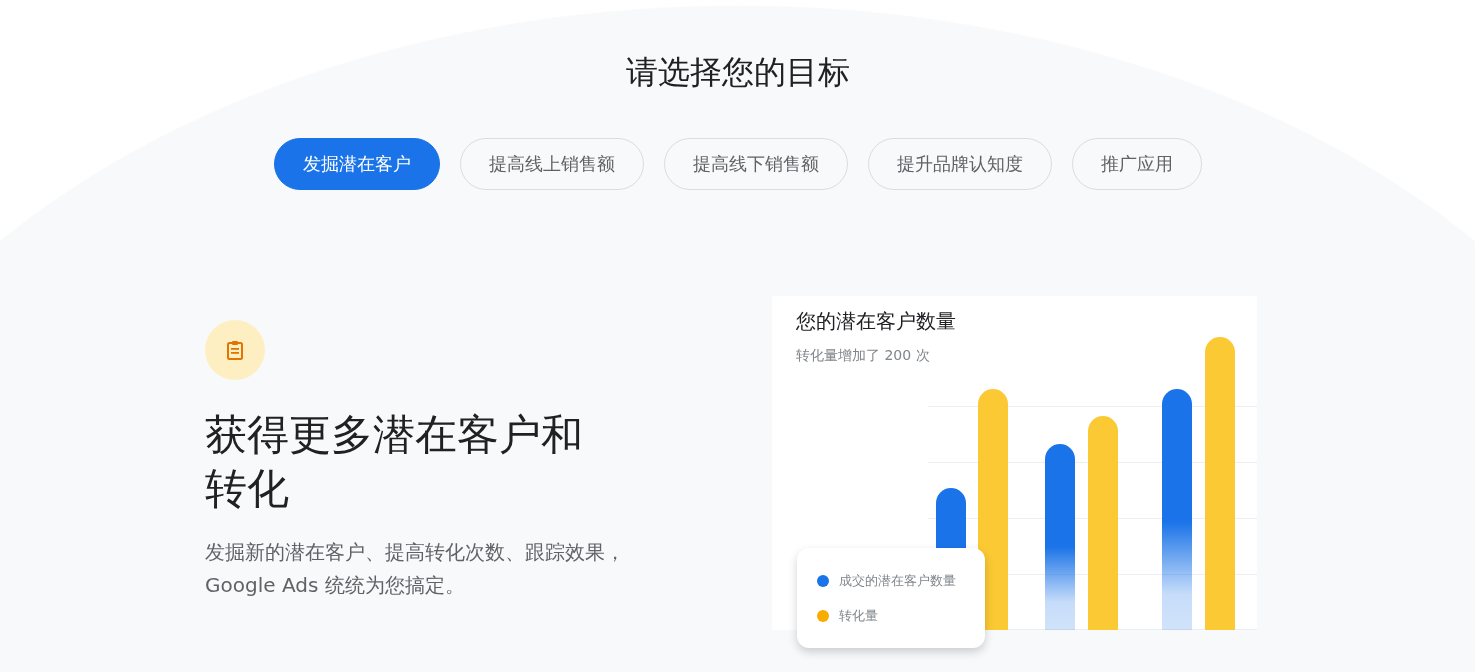  I want to click on feature-description: 发掘新的潜在客户、提高转化次数、跟踪效果，Google Ads 统统为您搞定。, so click(415, 569).